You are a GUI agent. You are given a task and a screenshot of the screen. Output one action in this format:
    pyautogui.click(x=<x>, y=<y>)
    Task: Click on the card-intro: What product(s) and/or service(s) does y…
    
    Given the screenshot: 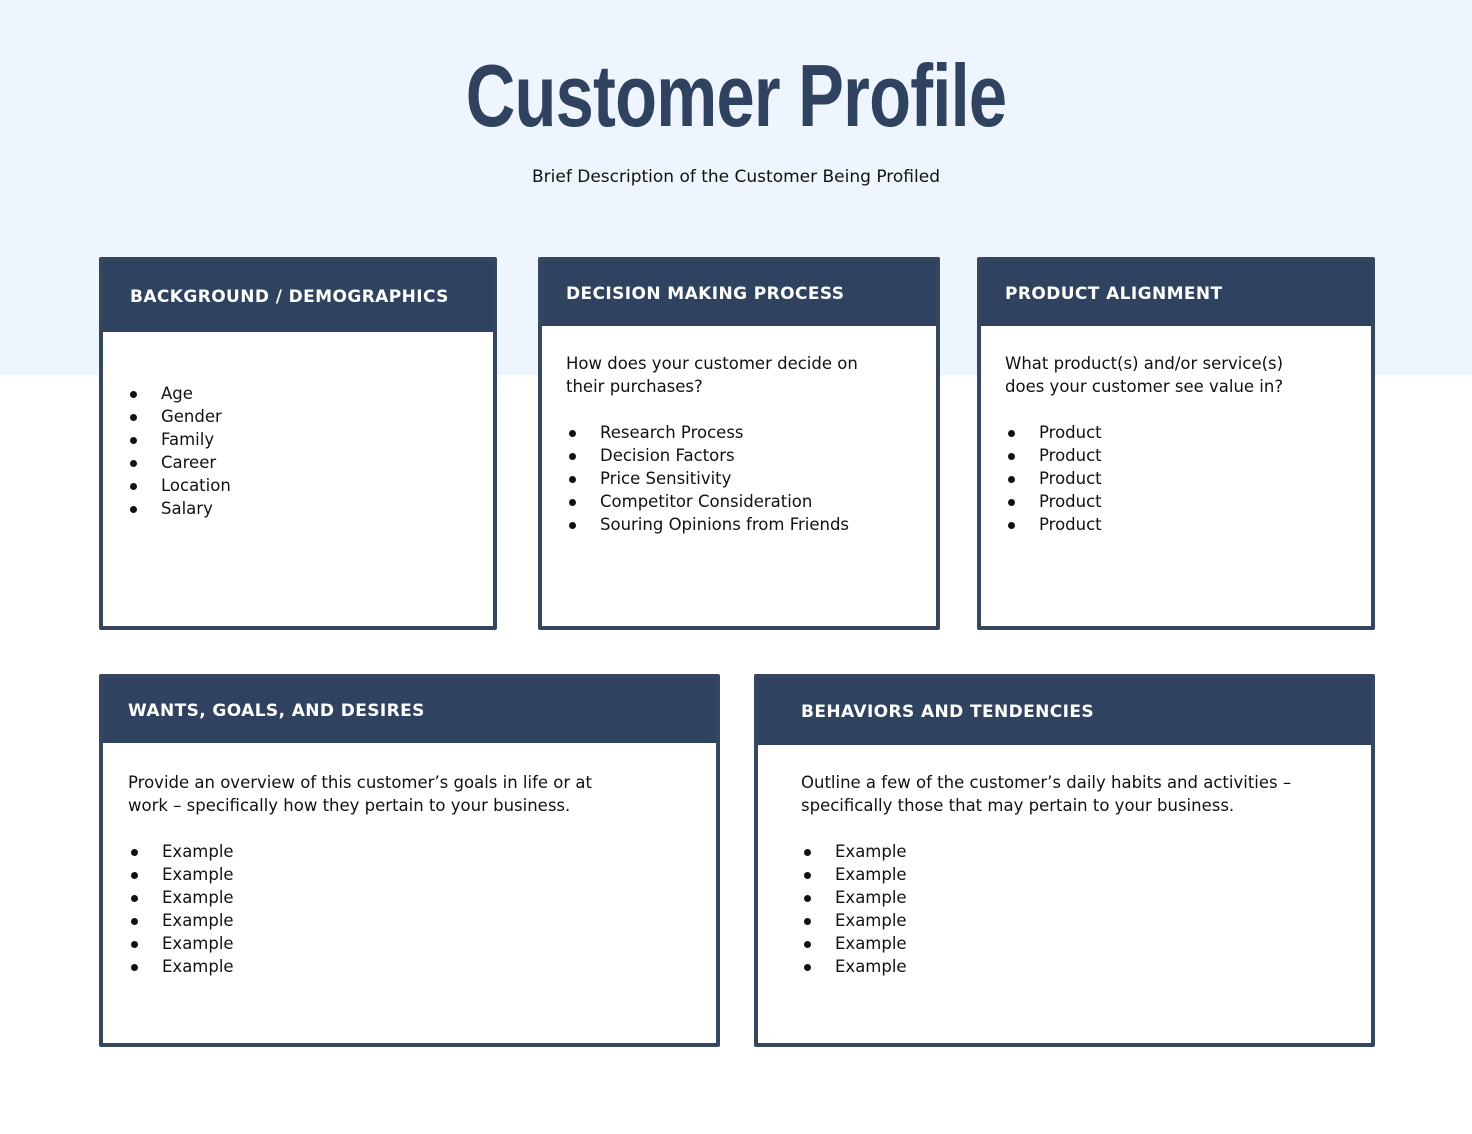 What is the action you would take?
    pyautogui.click(x=1144, y=375)
    